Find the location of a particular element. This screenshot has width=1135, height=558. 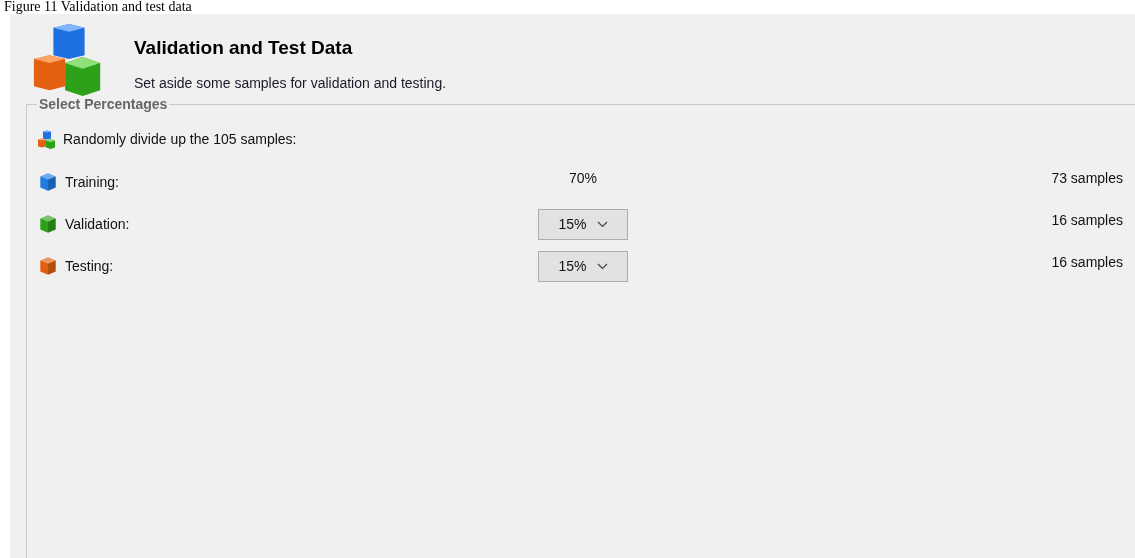

figure-caption: Figure 11 Validation and test data is located at coordinates (98, 7).